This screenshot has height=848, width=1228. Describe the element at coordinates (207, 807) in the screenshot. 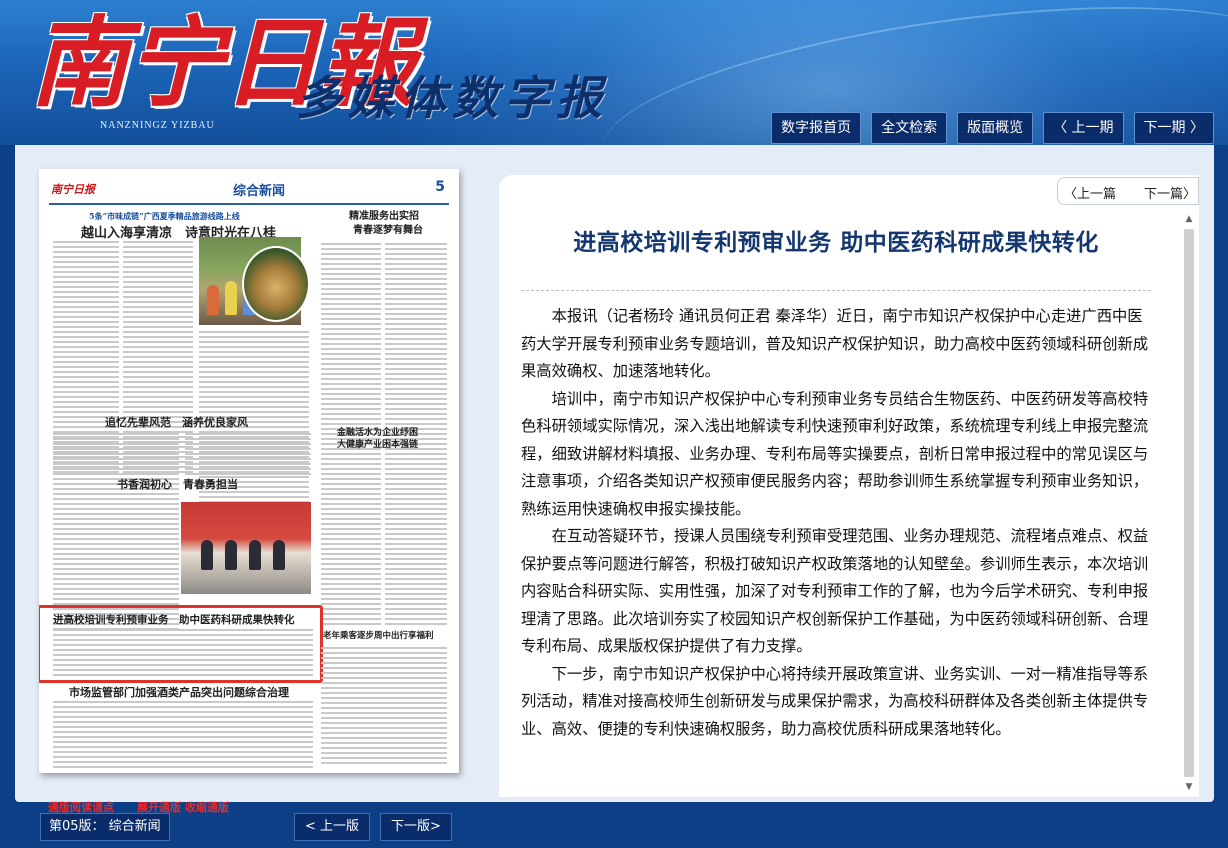

I see `collapse-spread-link: 收缩通版` at that location.